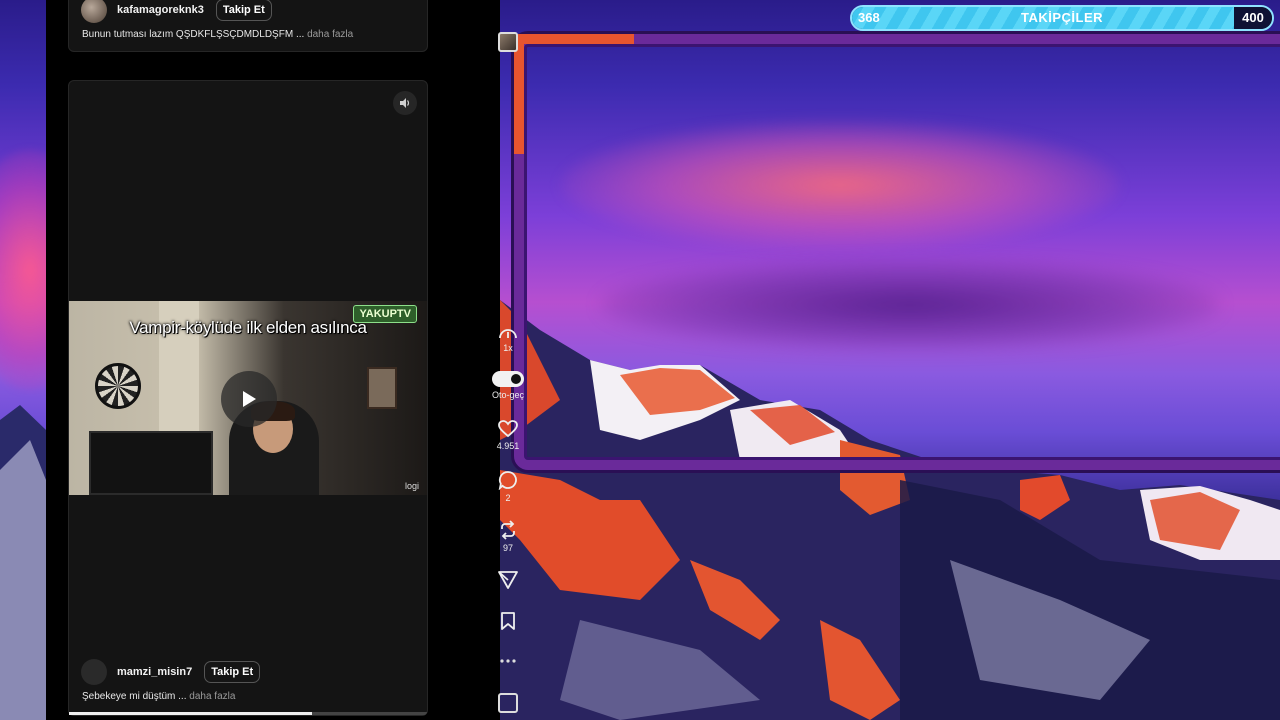  Describe the element at coordinates (411, 486) in the screenshot. I see `video-watermark: logi` at that location.